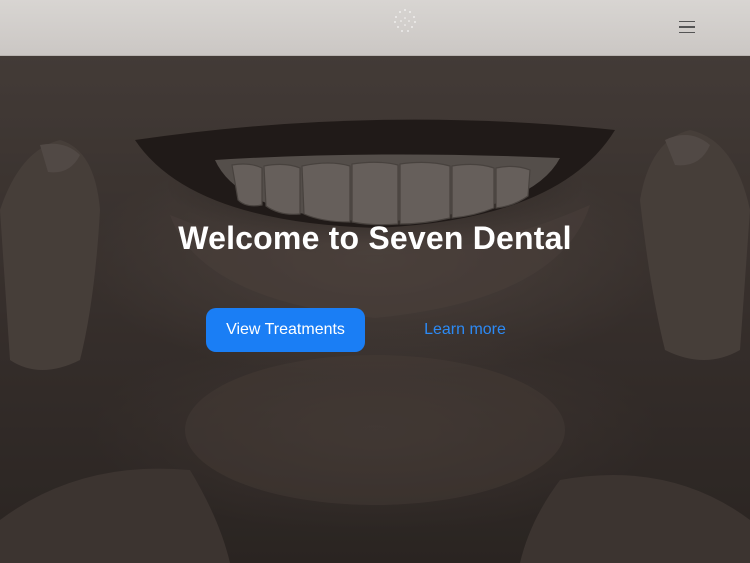 This screenshot has height=563, width=750. I want to click on top-navigation-bar, so click(375, 28).